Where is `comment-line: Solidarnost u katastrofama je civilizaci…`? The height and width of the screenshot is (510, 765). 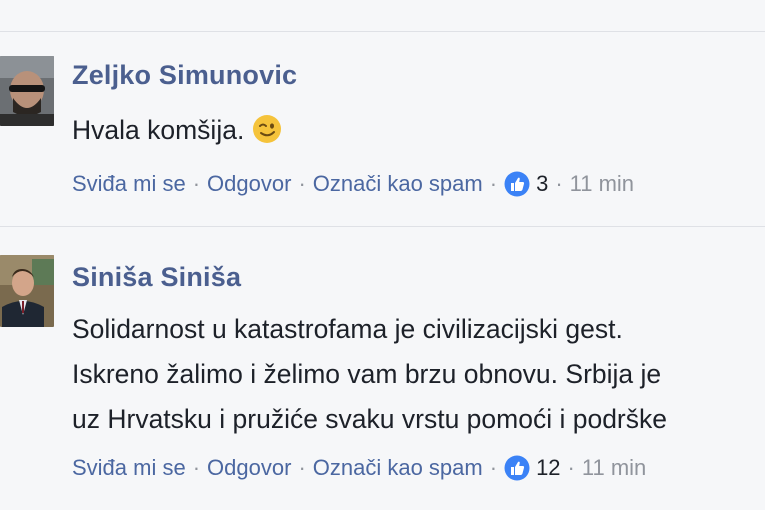
comment-line: Solidarnost u katastrofama je civilizaci… is located at coordinates (347, 329).